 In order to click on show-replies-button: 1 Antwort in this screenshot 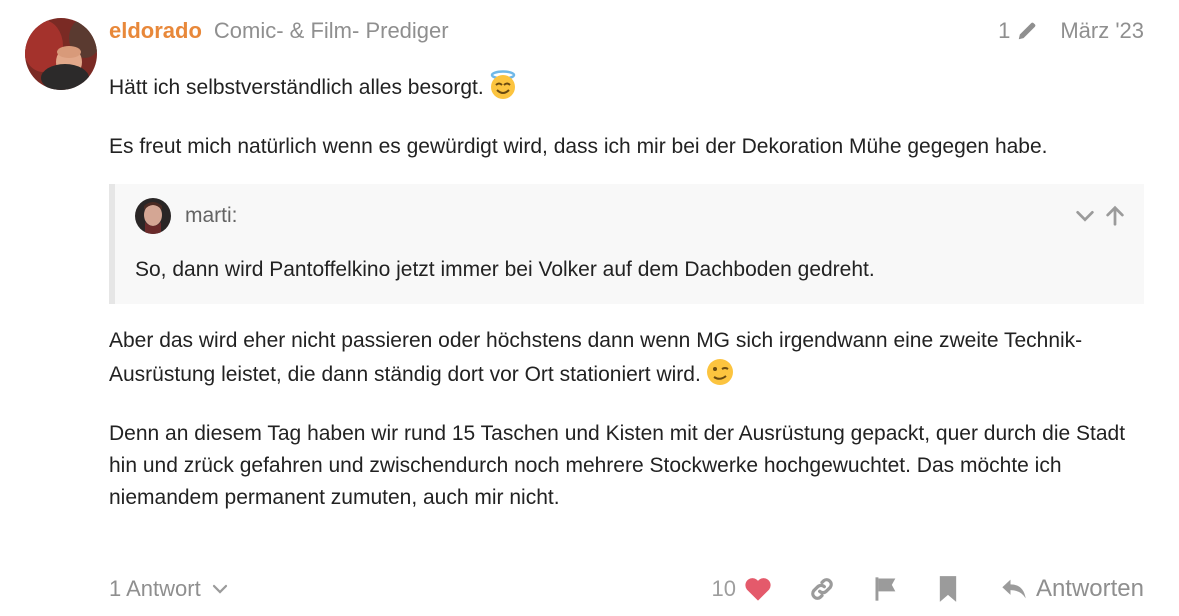, I will do `click(169, 589)`.